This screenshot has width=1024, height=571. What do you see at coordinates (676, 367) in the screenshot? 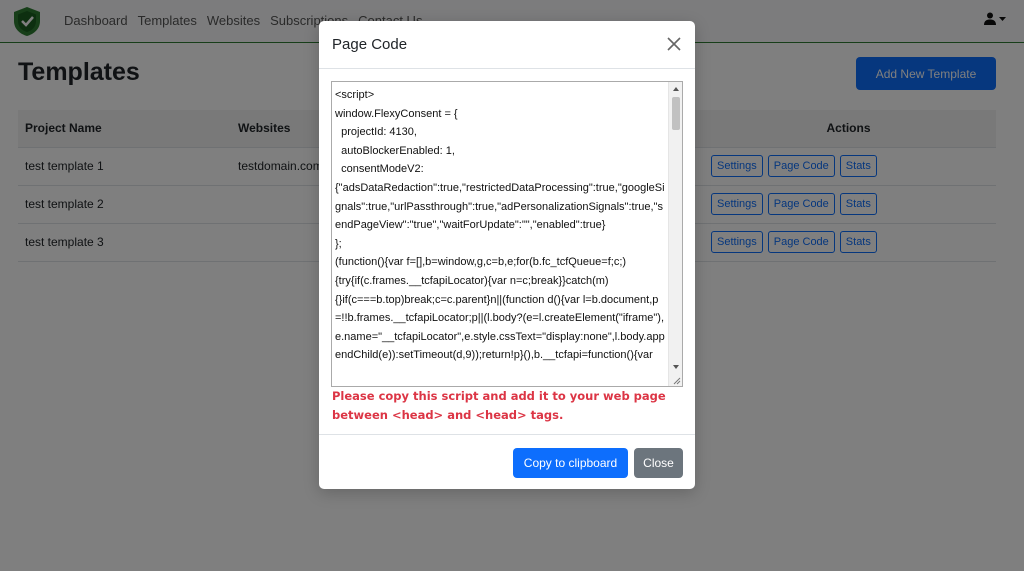
I see `scroll-down-arrow-icon` at bounding box center [676, 367].